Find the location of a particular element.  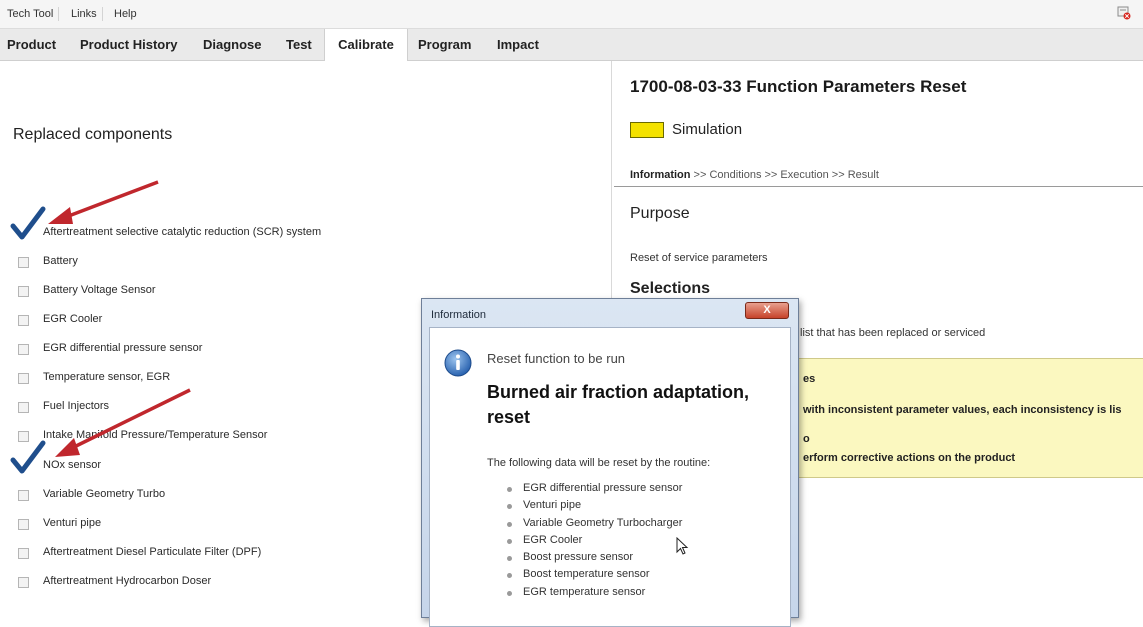

component-label: Venturi pipe is located at coordinates (72, 523).